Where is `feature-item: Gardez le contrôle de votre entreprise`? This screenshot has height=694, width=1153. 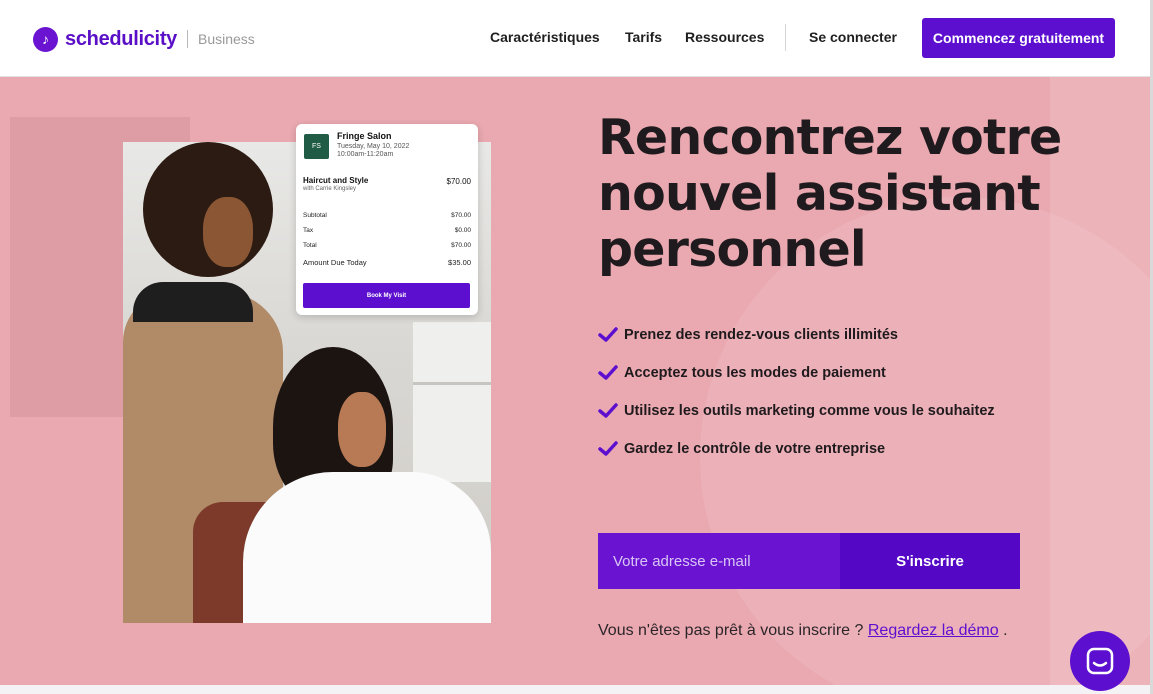
feature-item: Gardez le contrôle de votre entreprise is located at coordinates (796, 449).